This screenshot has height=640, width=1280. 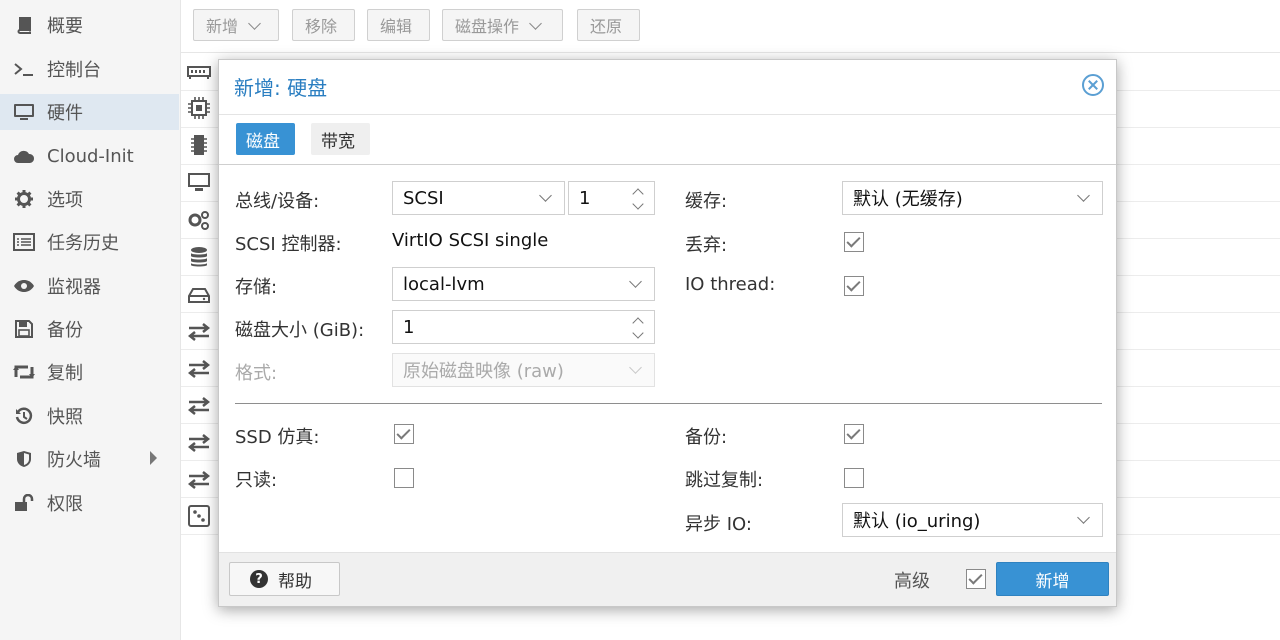 What do you see at coordinates (24, 416) in the screenshot?
I see `history-icon` at bounding box center [24, 416].